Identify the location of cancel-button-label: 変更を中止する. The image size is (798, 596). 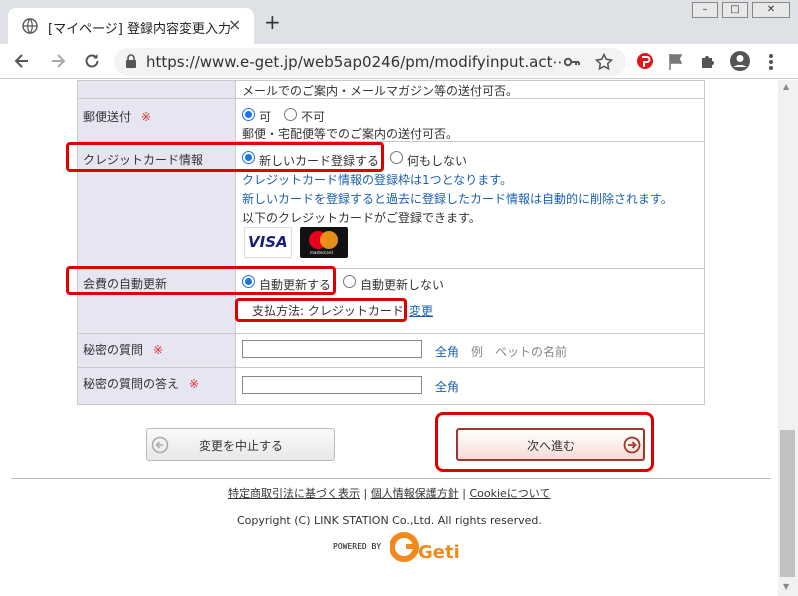
(241, 446).